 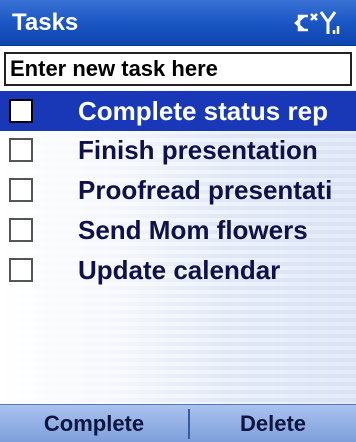 I want to click on task-label: Send Mom flowers, so click(x=193, y=230).